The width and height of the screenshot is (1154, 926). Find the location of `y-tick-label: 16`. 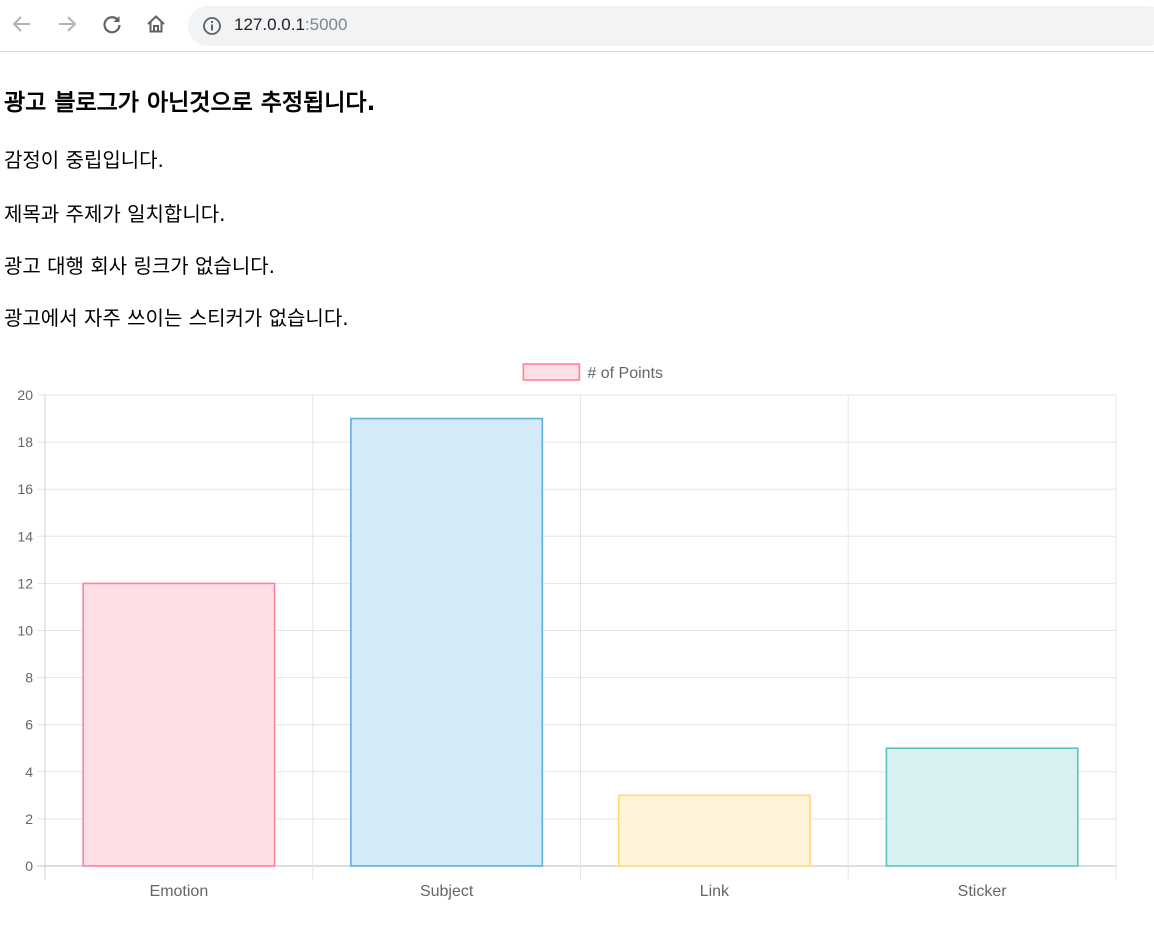

y-tick-label: 16 is located at coordinates (25, 489).